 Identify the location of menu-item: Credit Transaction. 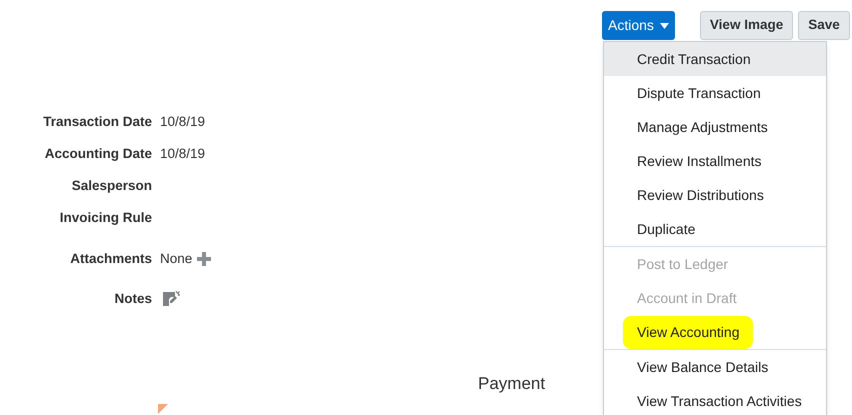
(715, 59).